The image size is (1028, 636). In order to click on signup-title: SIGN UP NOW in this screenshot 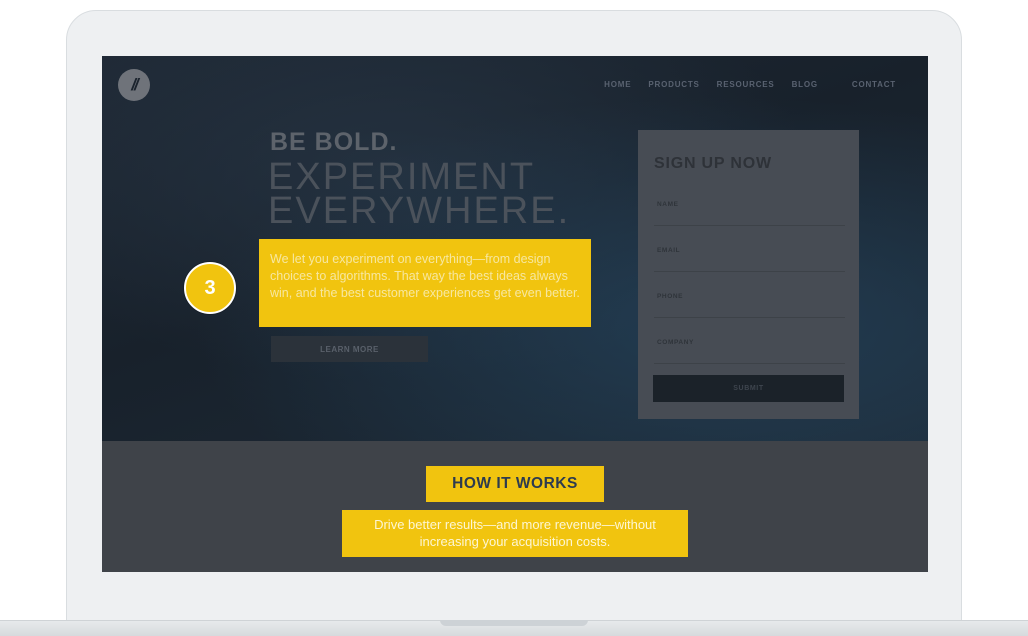, I will do `click(713, 163)`.